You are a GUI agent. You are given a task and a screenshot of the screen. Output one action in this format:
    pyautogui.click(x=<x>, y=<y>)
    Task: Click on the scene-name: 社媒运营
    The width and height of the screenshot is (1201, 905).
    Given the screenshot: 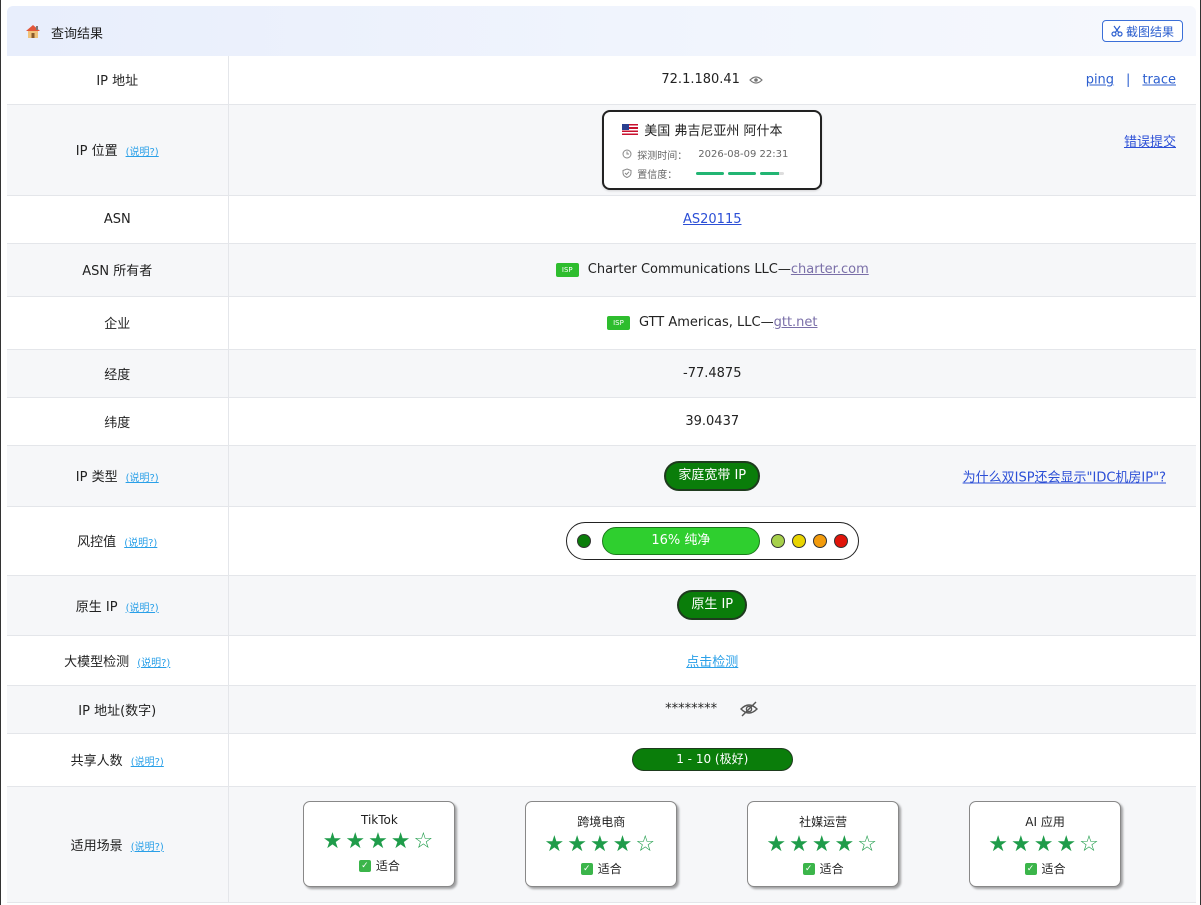 What is the action you would take?
    pyautogui.click(x=823, y=822)
    